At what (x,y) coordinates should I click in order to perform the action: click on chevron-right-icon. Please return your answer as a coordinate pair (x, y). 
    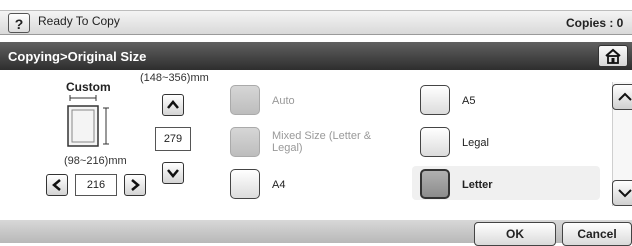
    Looking at the image, I should click on (135, 185).